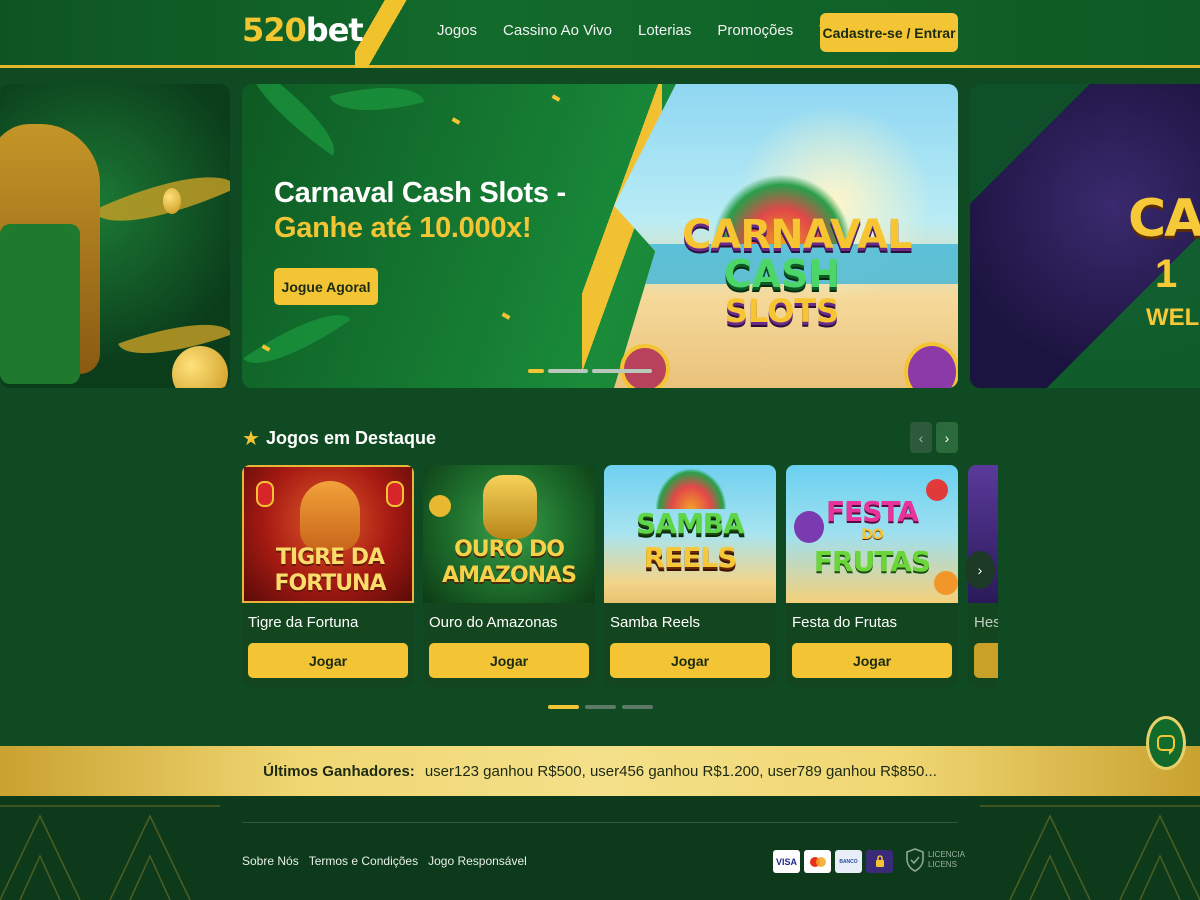  What do you see at coordinates (817, 861) in the screenshot?
I see `mastercard-icon` at bounding box center [817, 861].